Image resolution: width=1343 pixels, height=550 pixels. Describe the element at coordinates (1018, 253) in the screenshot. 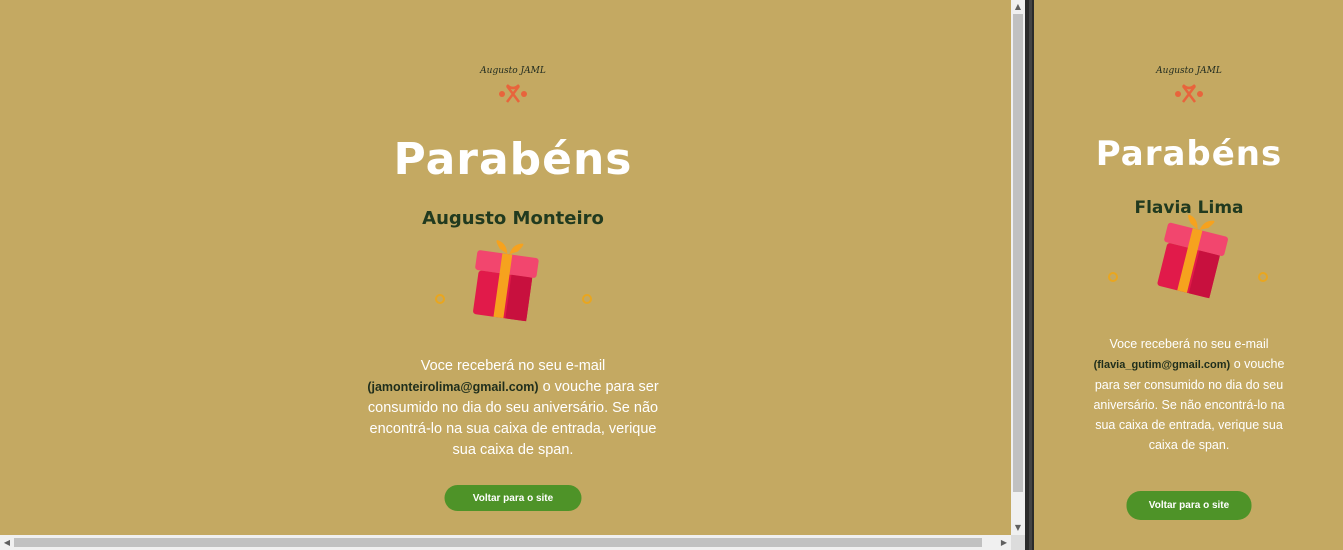

I see `vertical-scroll-thumb` at that location.